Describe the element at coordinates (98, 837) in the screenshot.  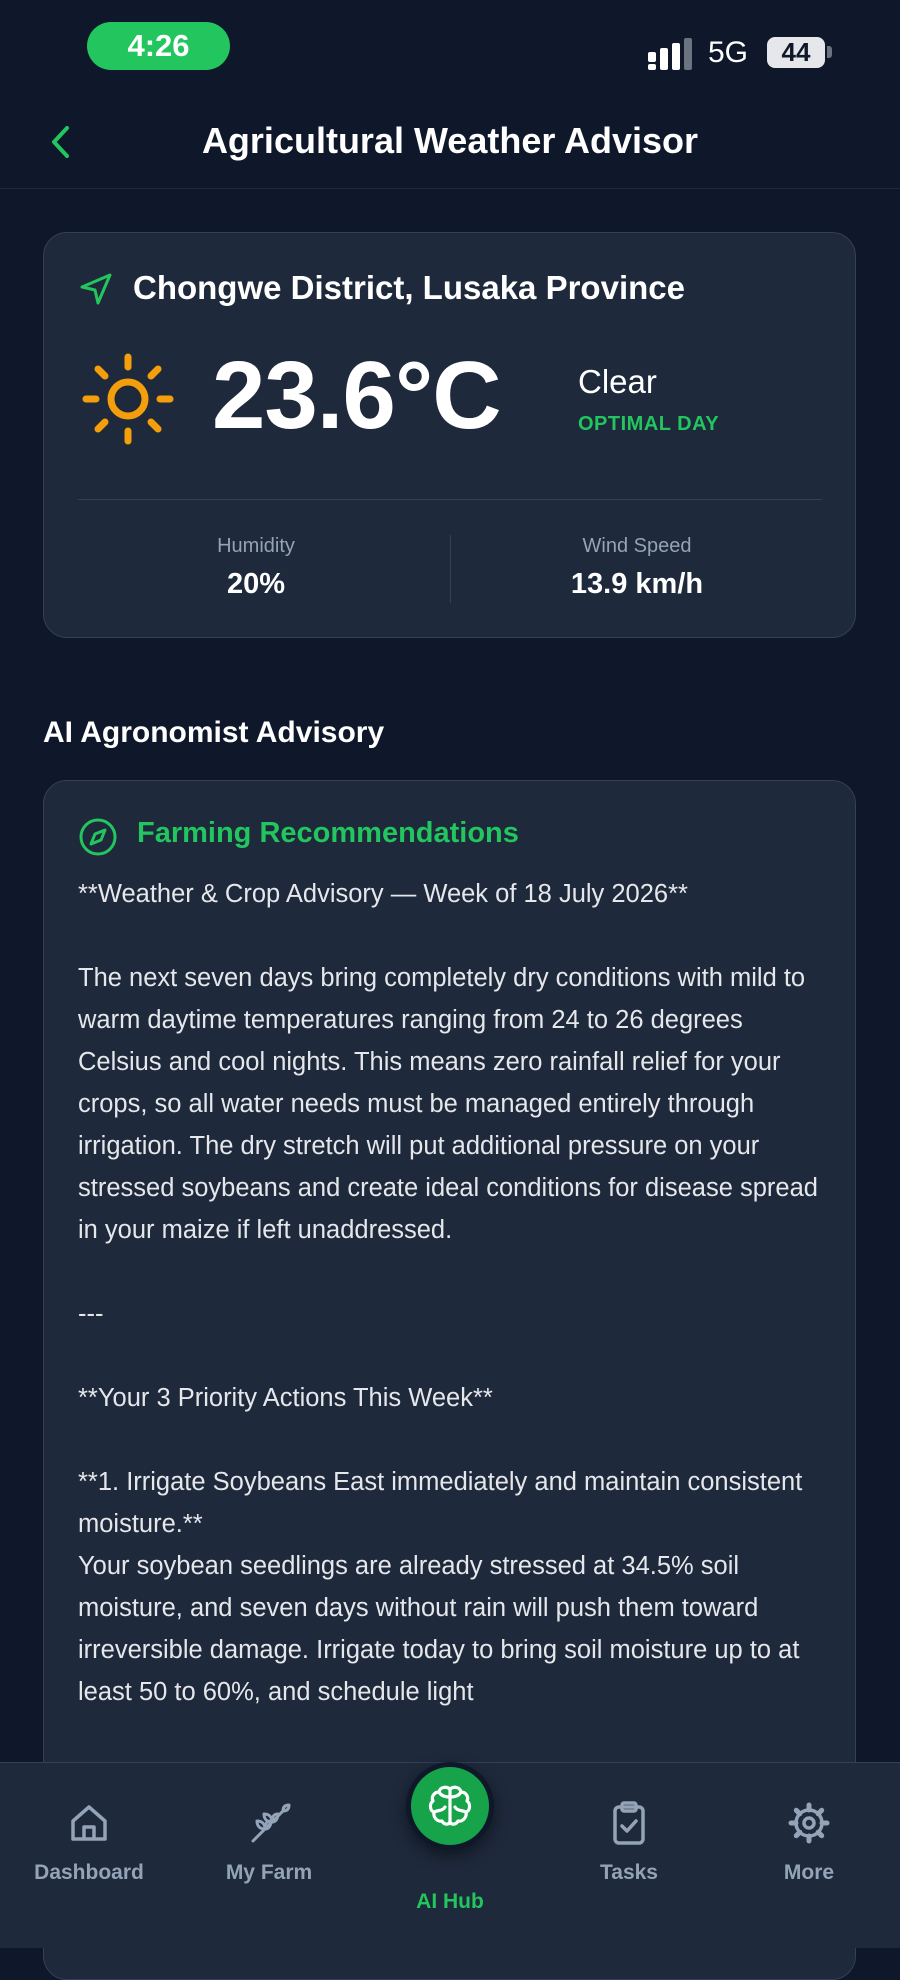
I see `compass-icon` at that location.